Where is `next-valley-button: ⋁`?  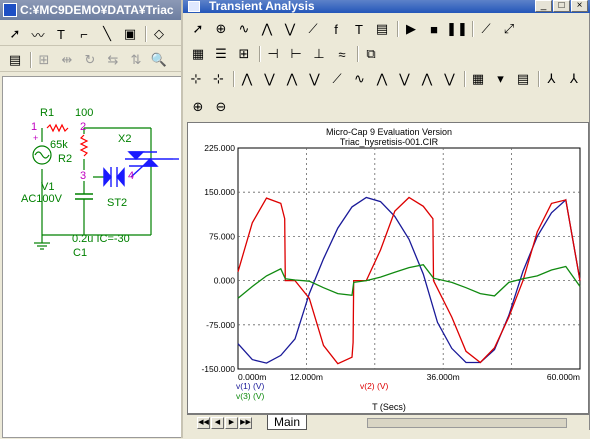 next-valley-button: ⋁ is located at coordinates (270, 79).